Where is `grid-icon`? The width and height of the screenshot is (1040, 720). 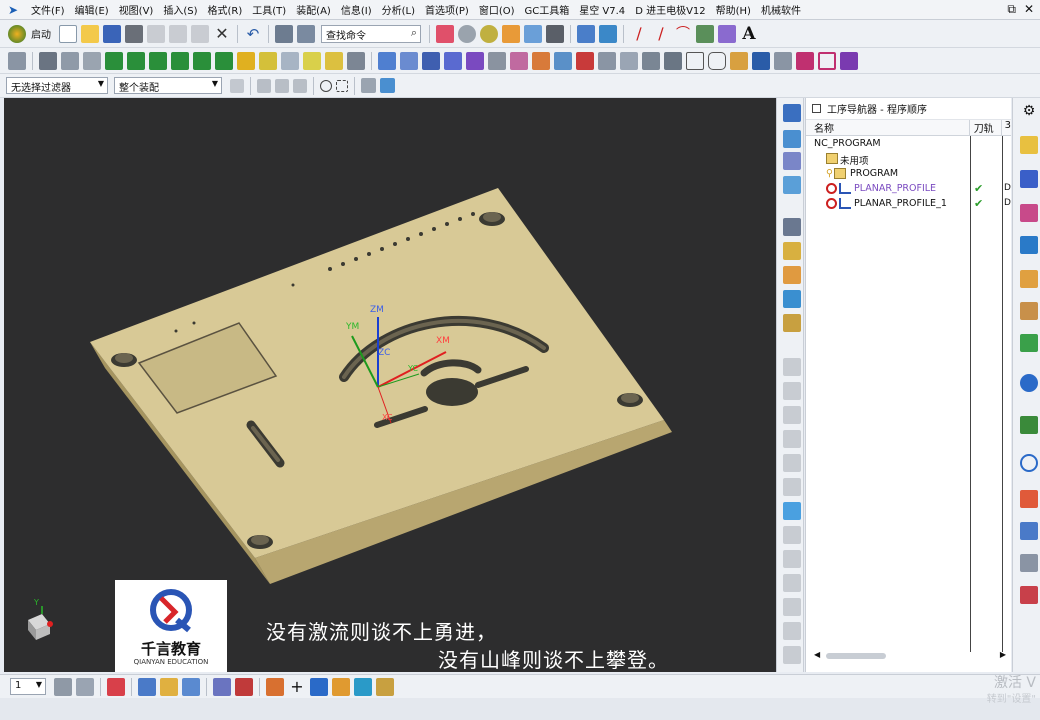
grid-icon is located at coordinates (805, 60).